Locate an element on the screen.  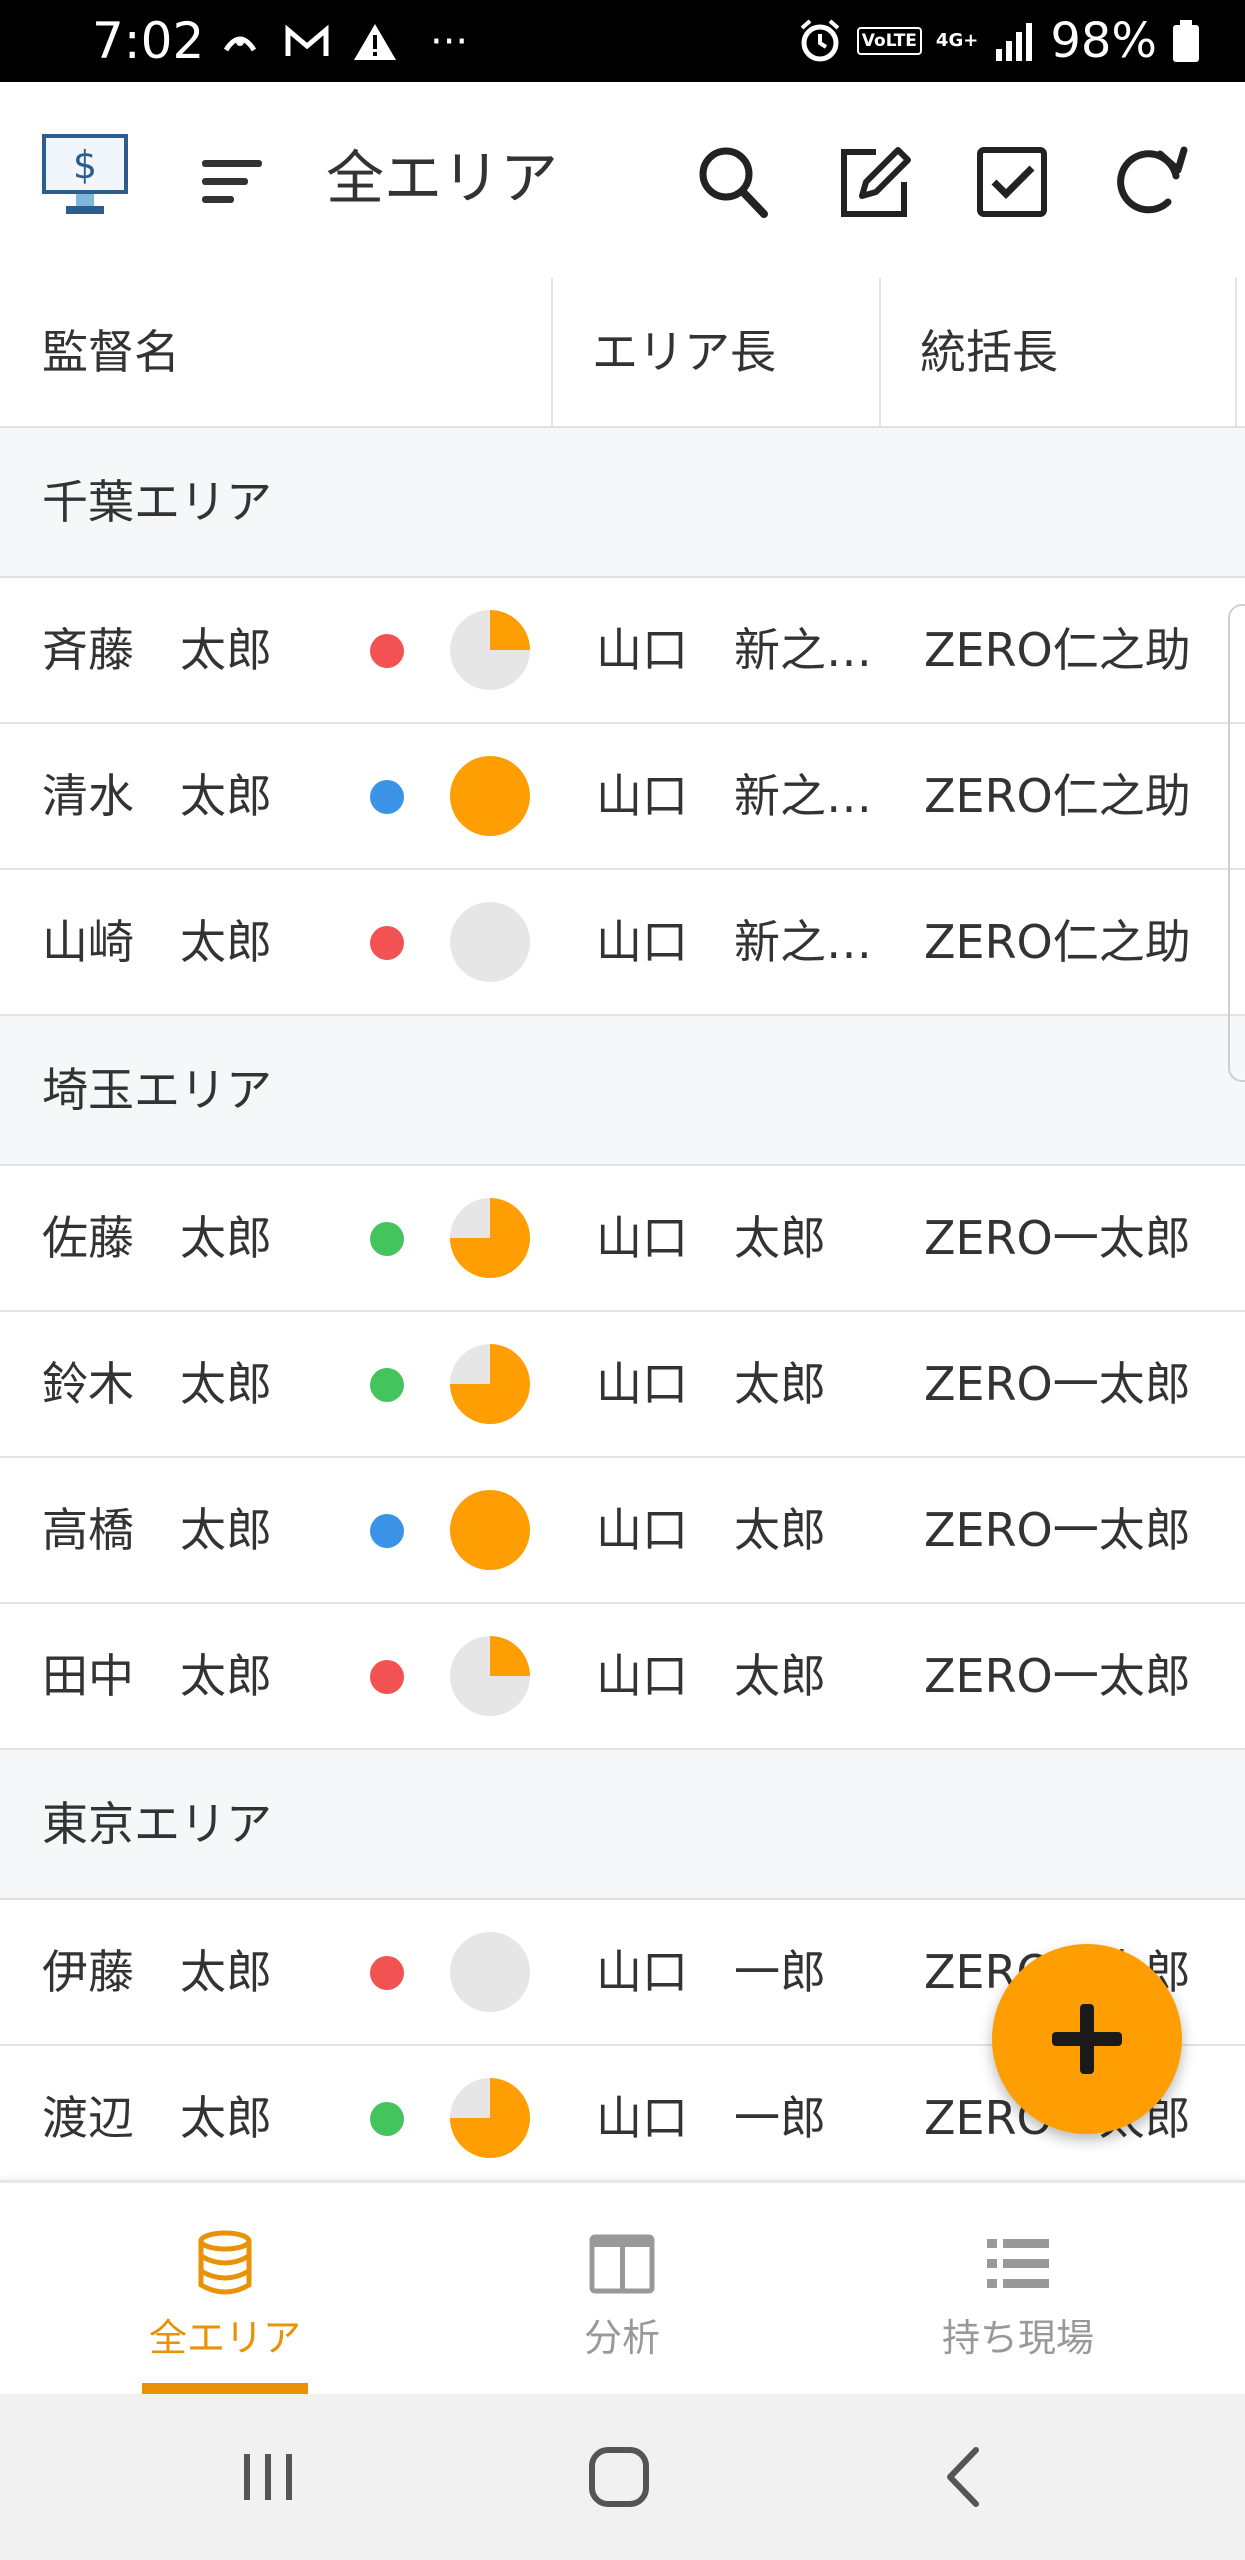
home-icon is located at coordinates (619, 2477).